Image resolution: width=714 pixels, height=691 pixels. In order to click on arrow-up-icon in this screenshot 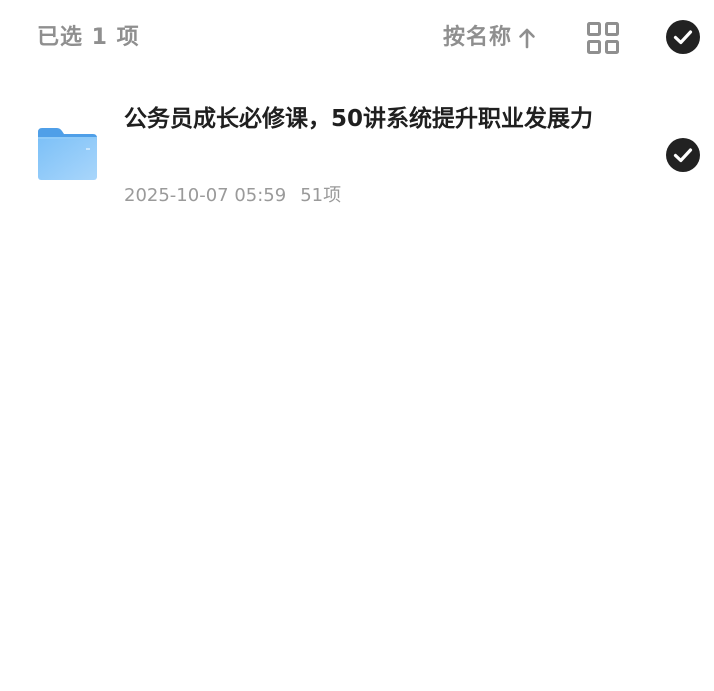, I will do `click(527, 38)`.